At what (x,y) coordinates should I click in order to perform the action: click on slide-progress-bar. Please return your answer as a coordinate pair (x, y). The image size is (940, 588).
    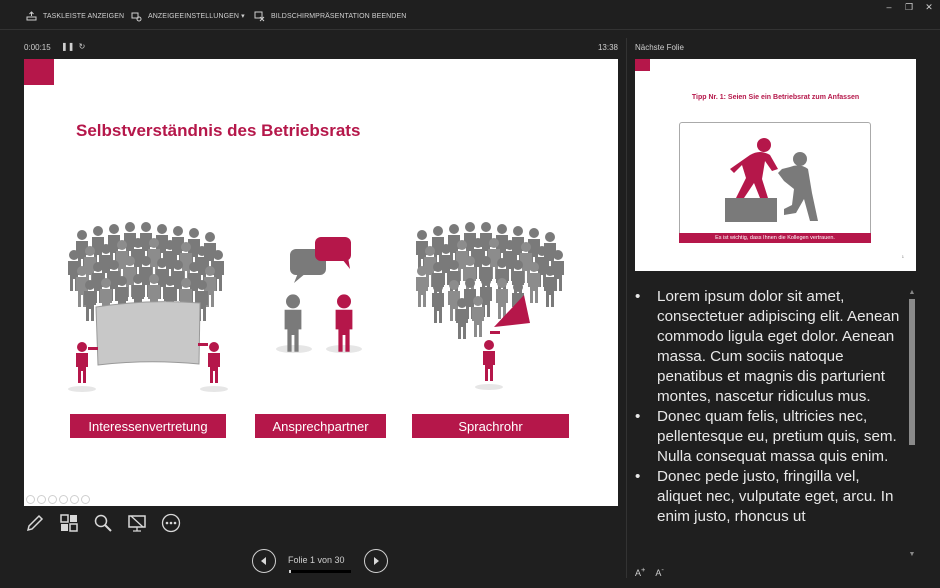
    Looking at the image, I should click on (320, 571).